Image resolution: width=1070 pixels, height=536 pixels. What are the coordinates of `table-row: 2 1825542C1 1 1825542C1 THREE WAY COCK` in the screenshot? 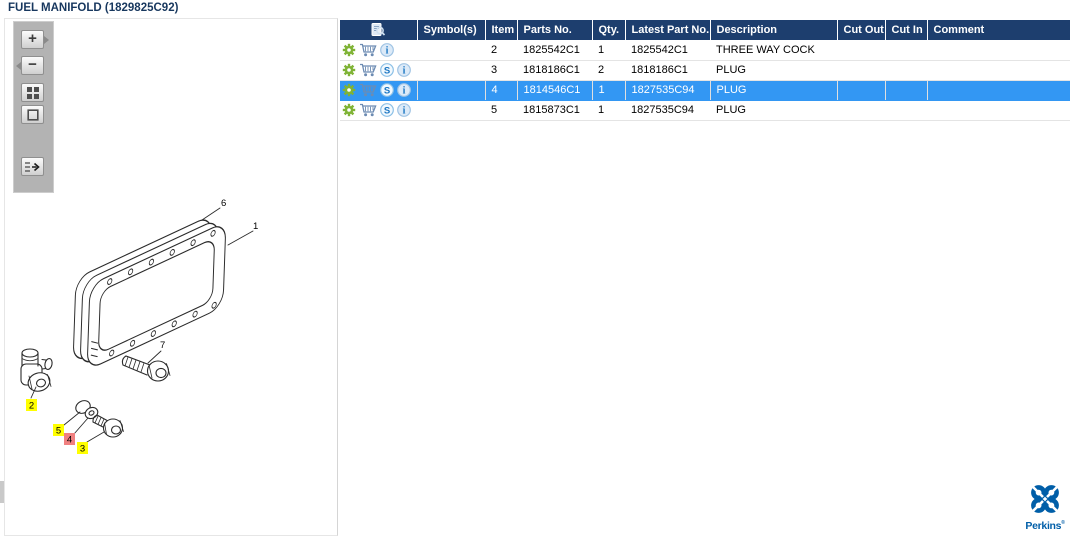 It's located at (705, 50).